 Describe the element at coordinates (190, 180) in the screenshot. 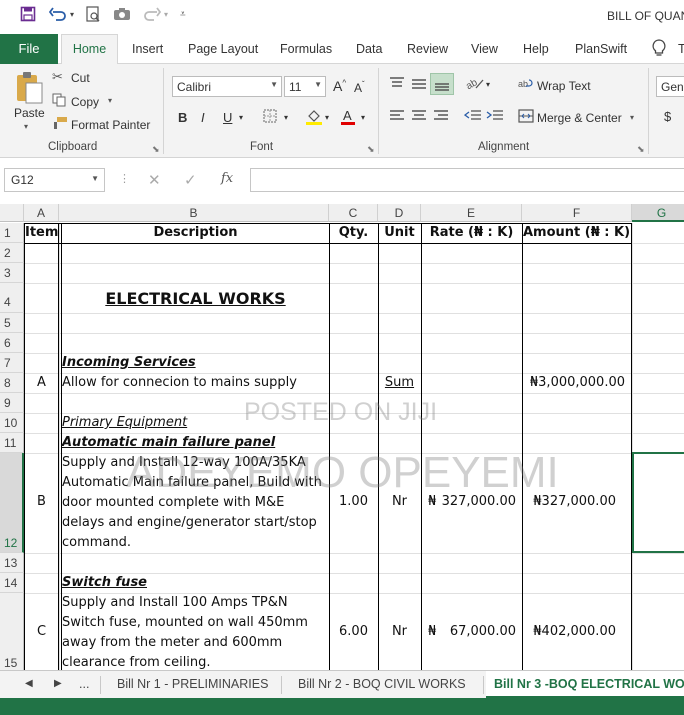

I see `enter-icon: ✓` at that location.